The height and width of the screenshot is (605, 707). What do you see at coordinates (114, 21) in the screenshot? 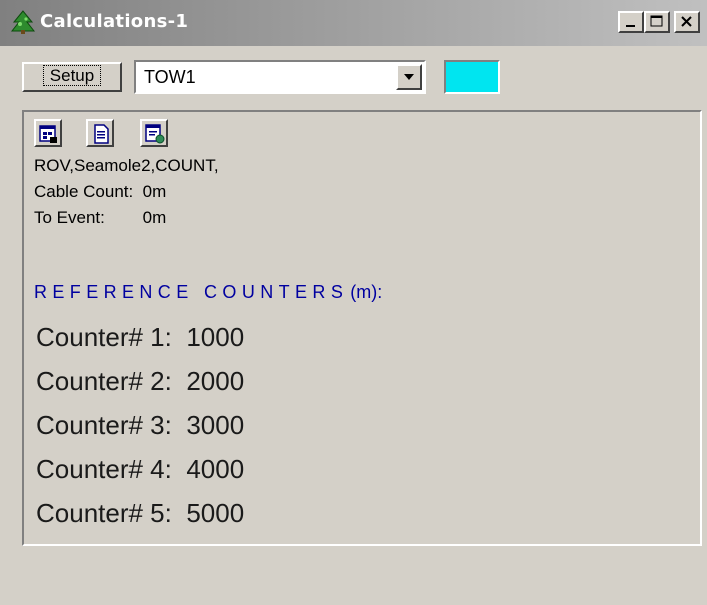
I see `window-title: Calculations-1` at bounding box center [114, 21].